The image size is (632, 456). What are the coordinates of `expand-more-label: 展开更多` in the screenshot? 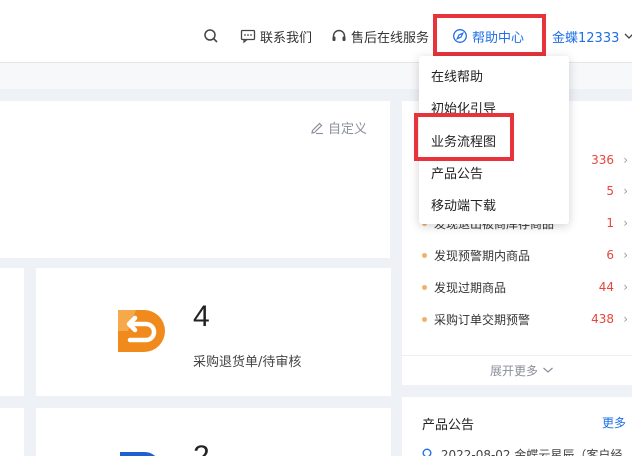 It's located at (514, 371).